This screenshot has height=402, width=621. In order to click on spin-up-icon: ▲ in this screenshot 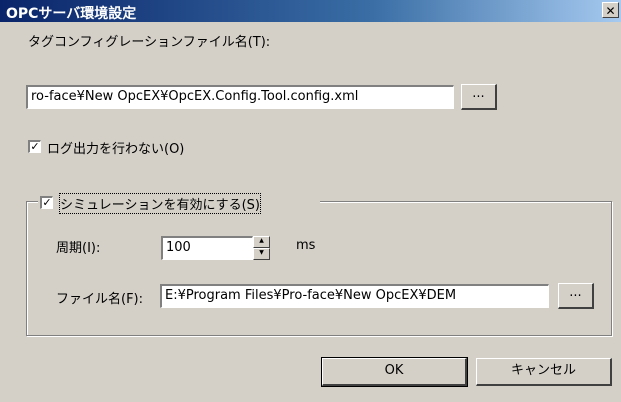, I will do `click(261, 242)`.